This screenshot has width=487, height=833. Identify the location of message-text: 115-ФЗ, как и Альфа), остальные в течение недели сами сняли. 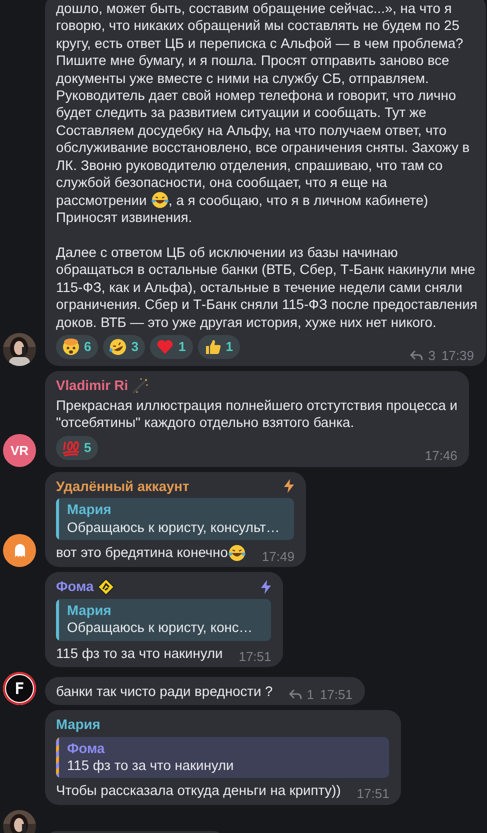
(259, 287).